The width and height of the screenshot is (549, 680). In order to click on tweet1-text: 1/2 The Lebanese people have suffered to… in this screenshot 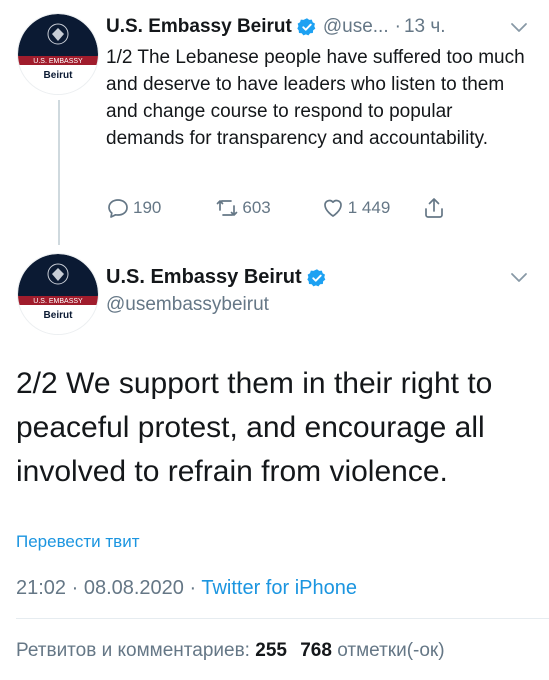, I will do `click(315, 98)`.